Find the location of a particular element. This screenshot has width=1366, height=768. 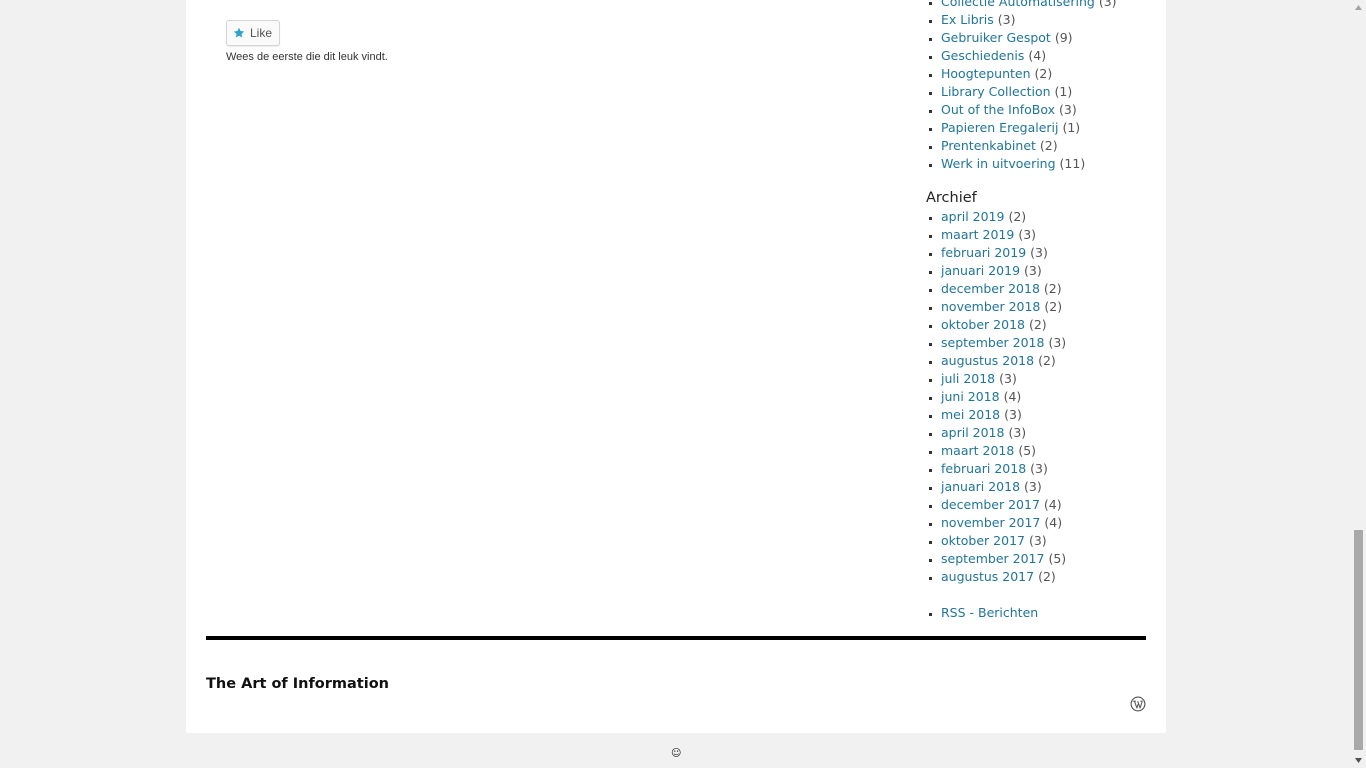

archive-link: juli 2018 is located at coordinates (968, 378).